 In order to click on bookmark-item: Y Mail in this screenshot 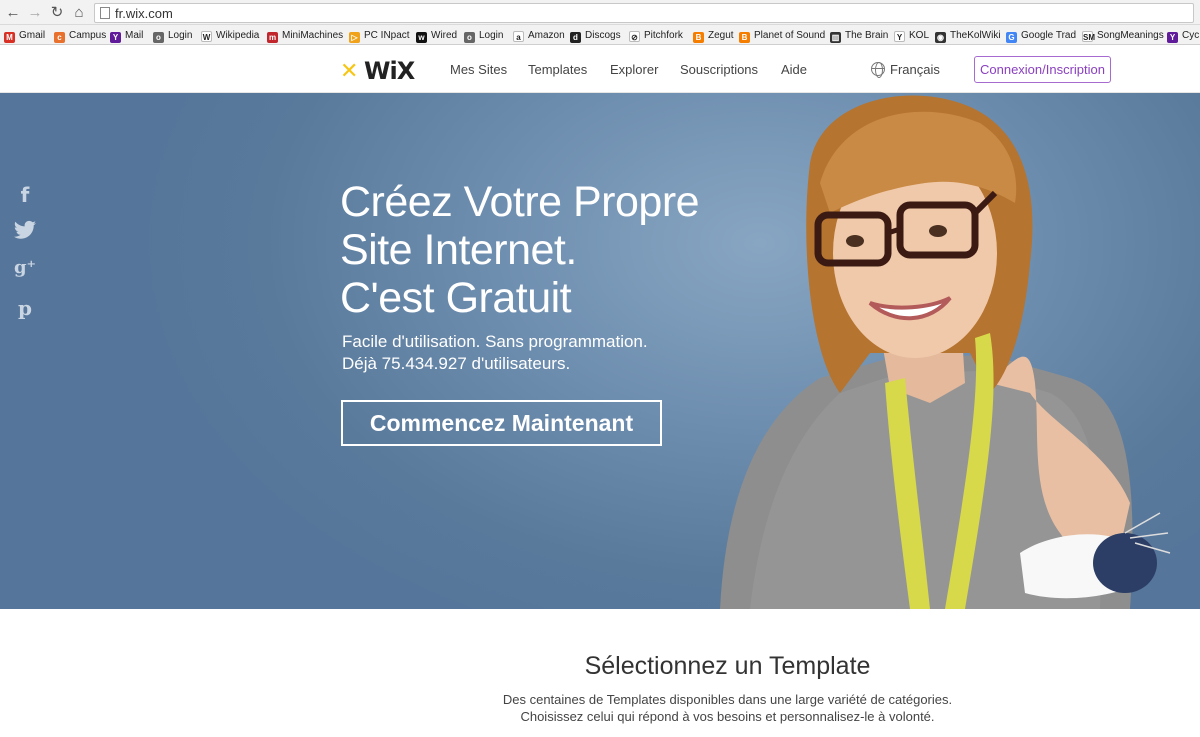, I will do `click(126, 35)`.